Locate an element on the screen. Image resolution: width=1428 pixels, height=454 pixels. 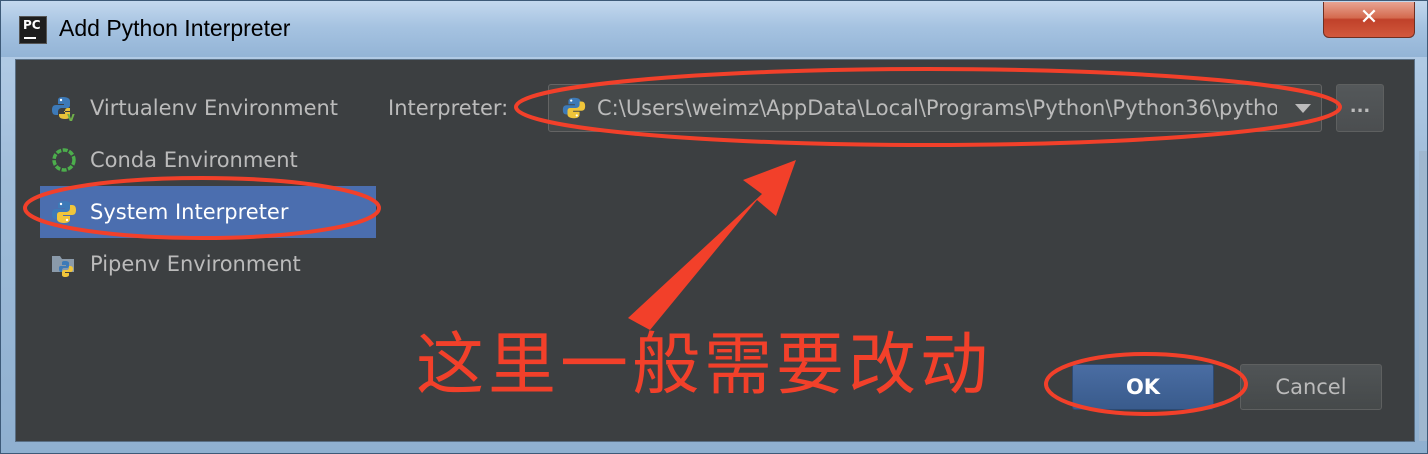
pycharm-logo-icon: PC is located at coordinates (33, 30).